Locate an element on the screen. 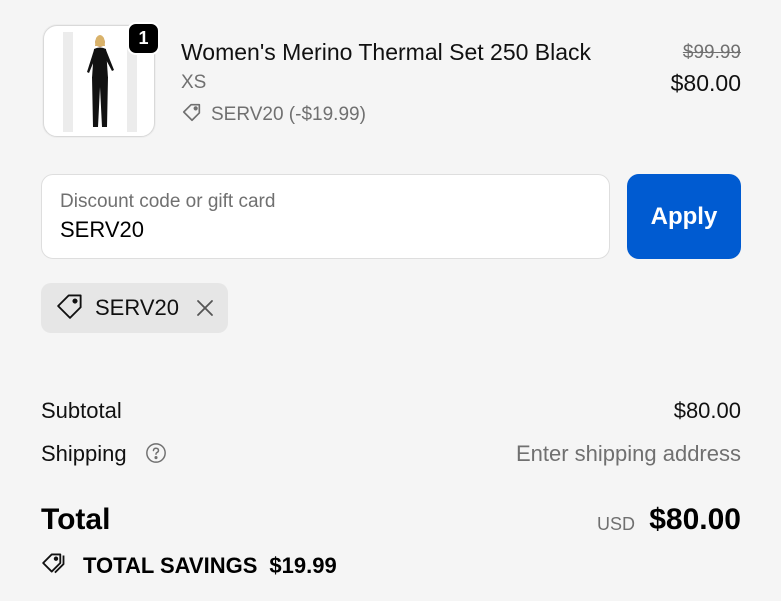  price-final: $80.00 is located at coordinates (705, 83).